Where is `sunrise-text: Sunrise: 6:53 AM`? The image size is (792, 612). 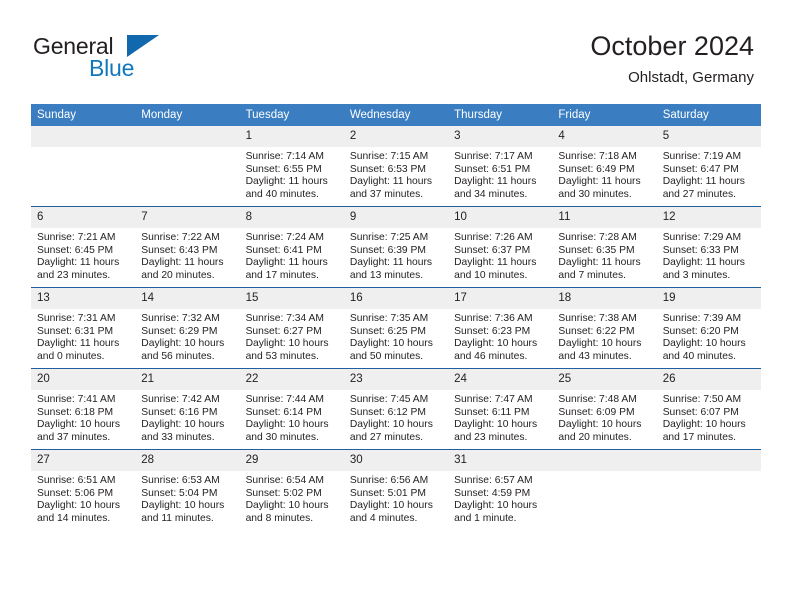
sunrise-text: Sunrise: 6:53 AM is located at coordinates (180, 480).